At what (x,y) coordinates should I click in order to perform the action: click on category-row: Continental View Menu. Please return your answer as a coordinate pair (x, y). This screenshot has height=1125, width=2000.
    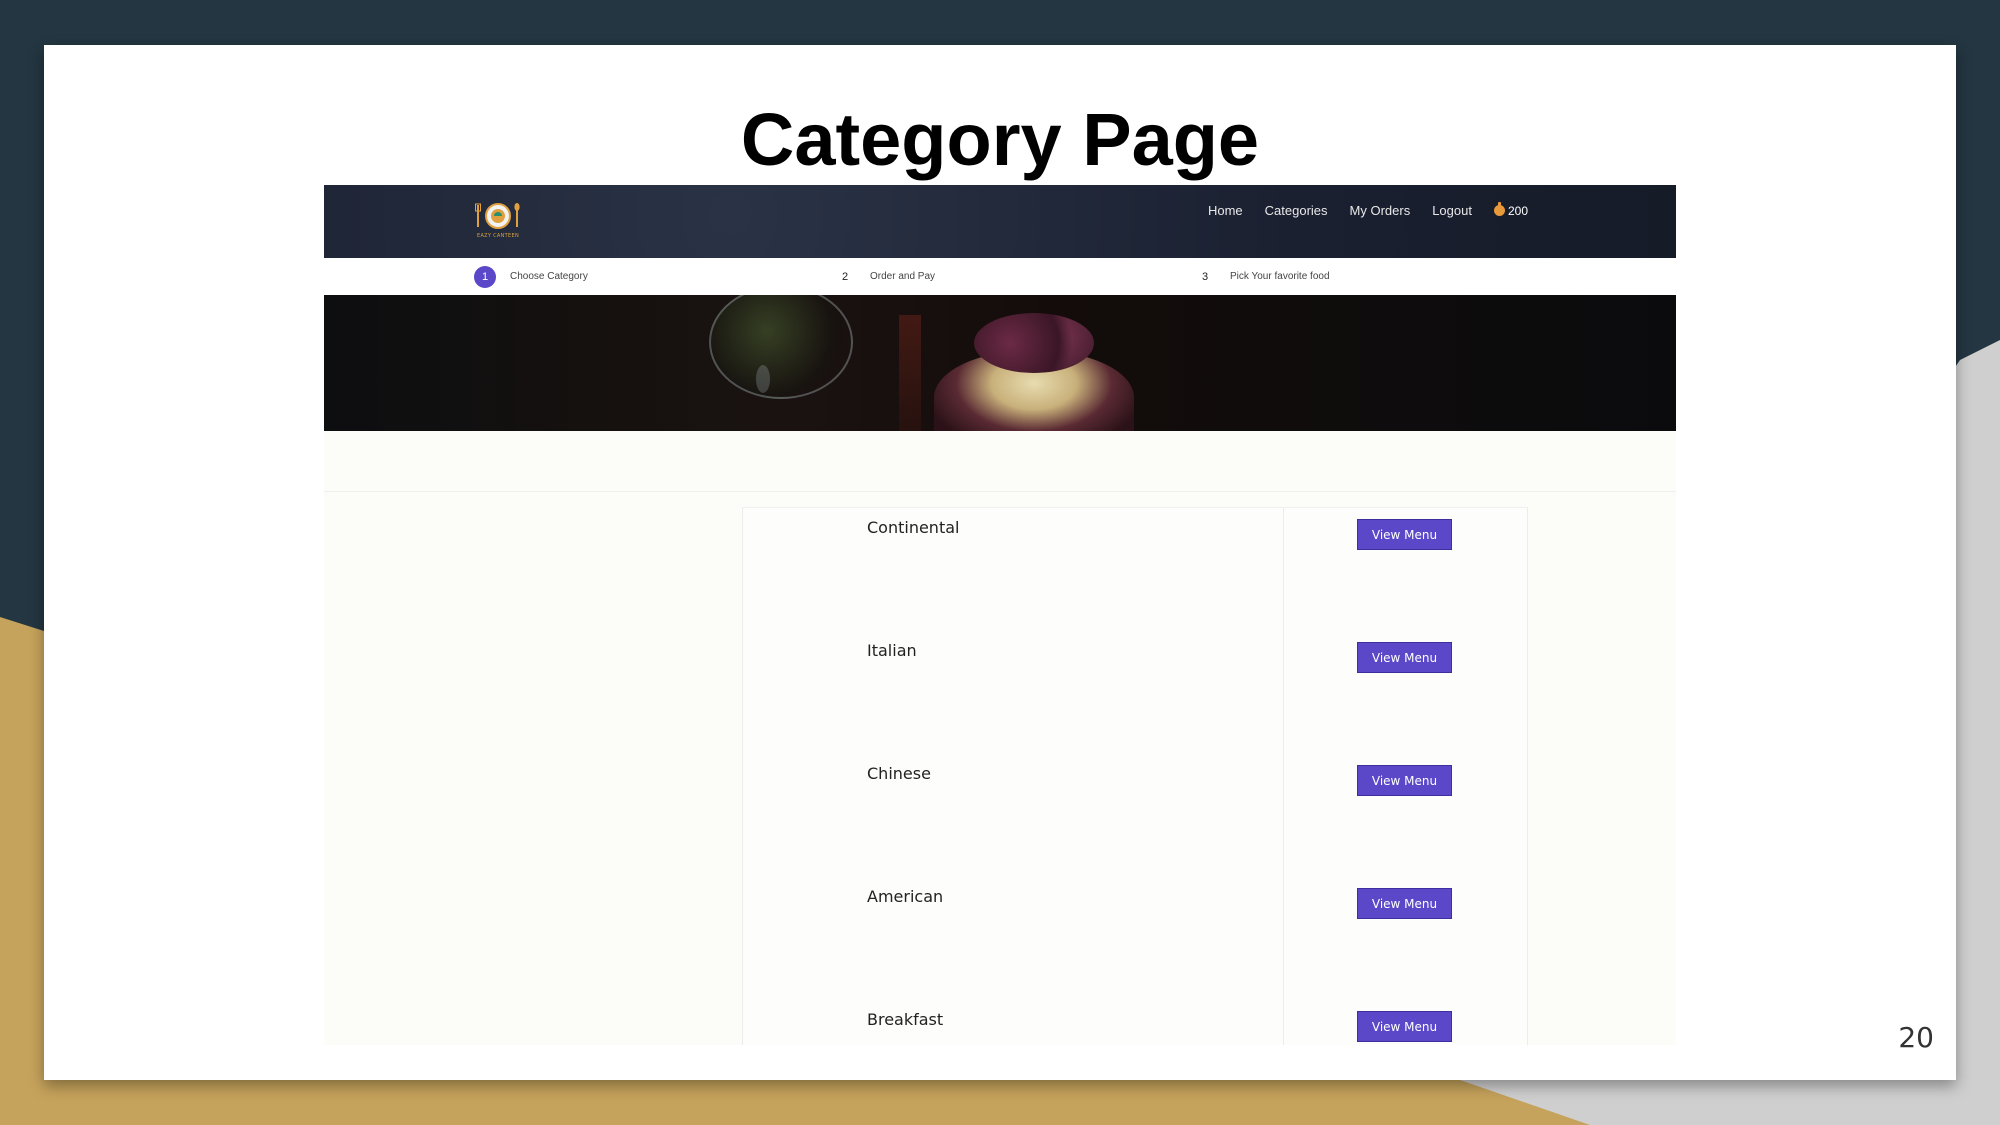
    Looking at the image, I should click on (1135, 569).